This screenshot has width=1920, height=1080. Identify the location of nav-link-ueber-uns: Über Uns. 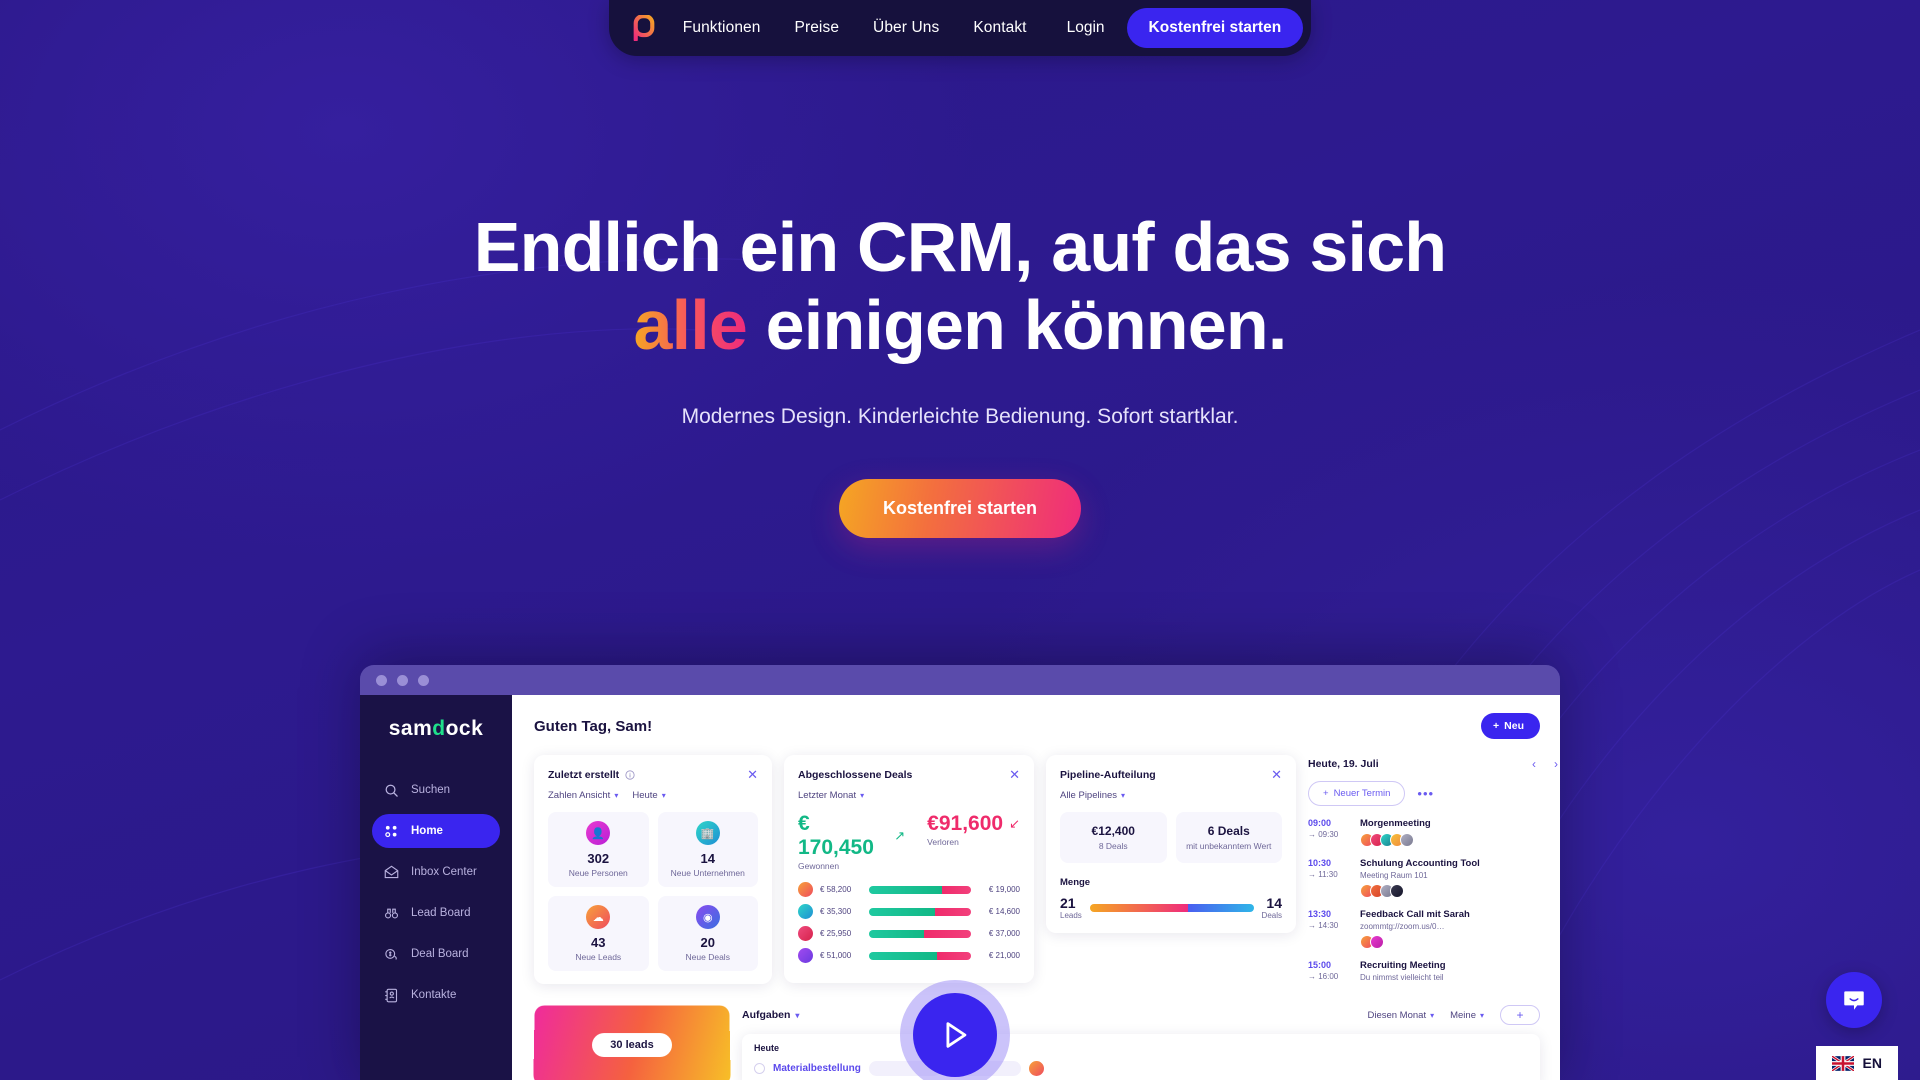
(906, 28).